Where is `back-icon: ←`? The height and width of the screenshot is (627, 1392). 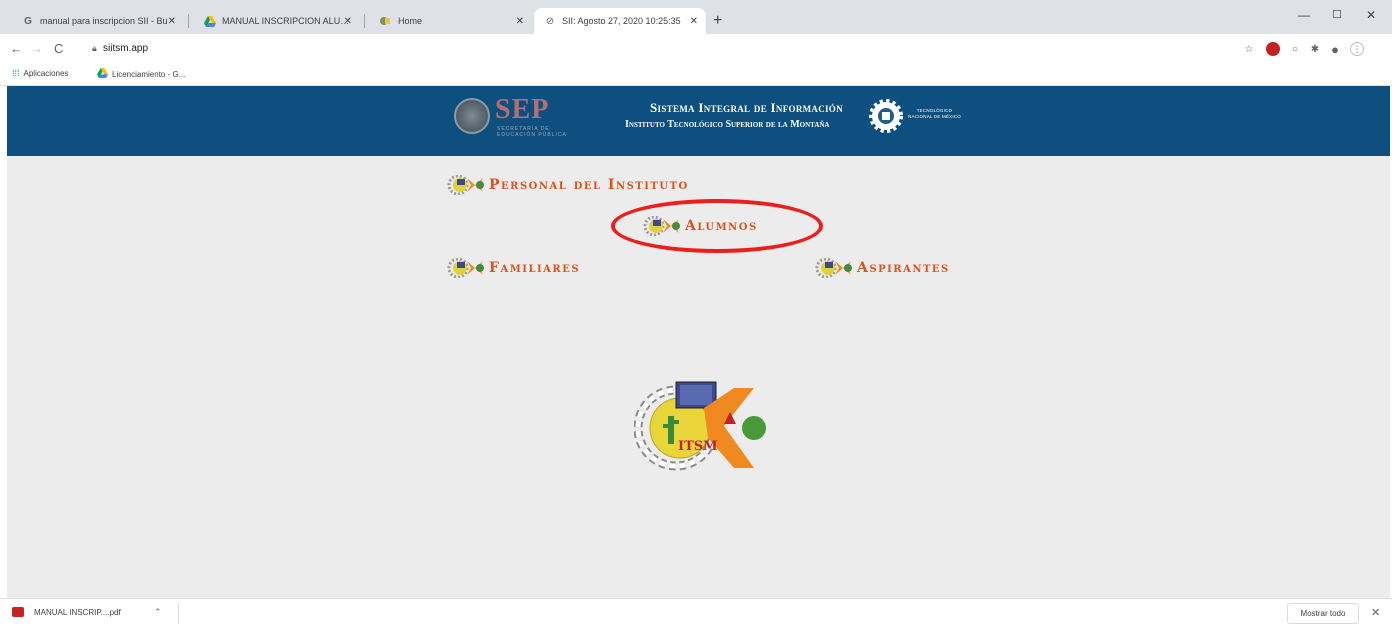
back-icon: ← is located at coordinates (16, 48).